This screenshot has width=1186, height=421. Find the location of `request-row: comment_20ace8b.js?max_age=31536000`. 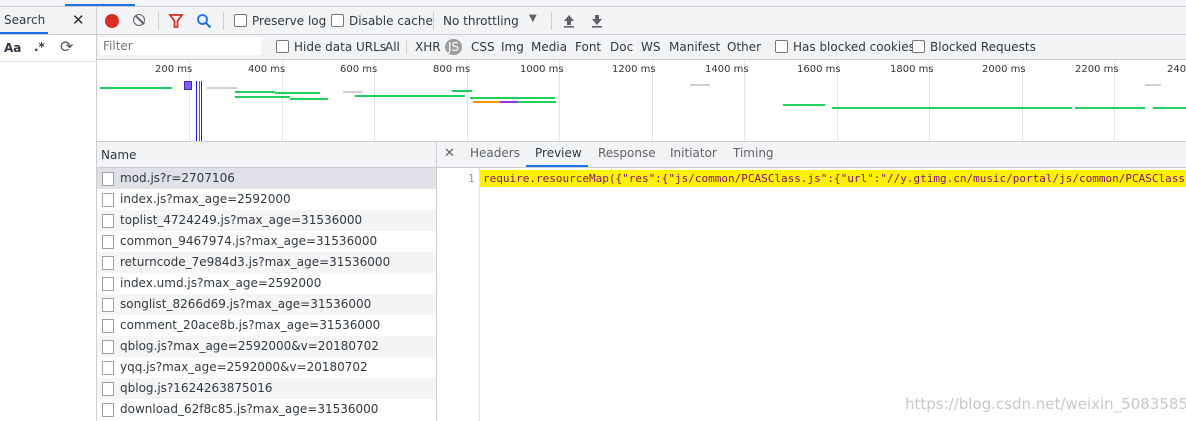

request-row: comment_20ace8b.js?max_age=31536000 is located at coordinates (266, 325).